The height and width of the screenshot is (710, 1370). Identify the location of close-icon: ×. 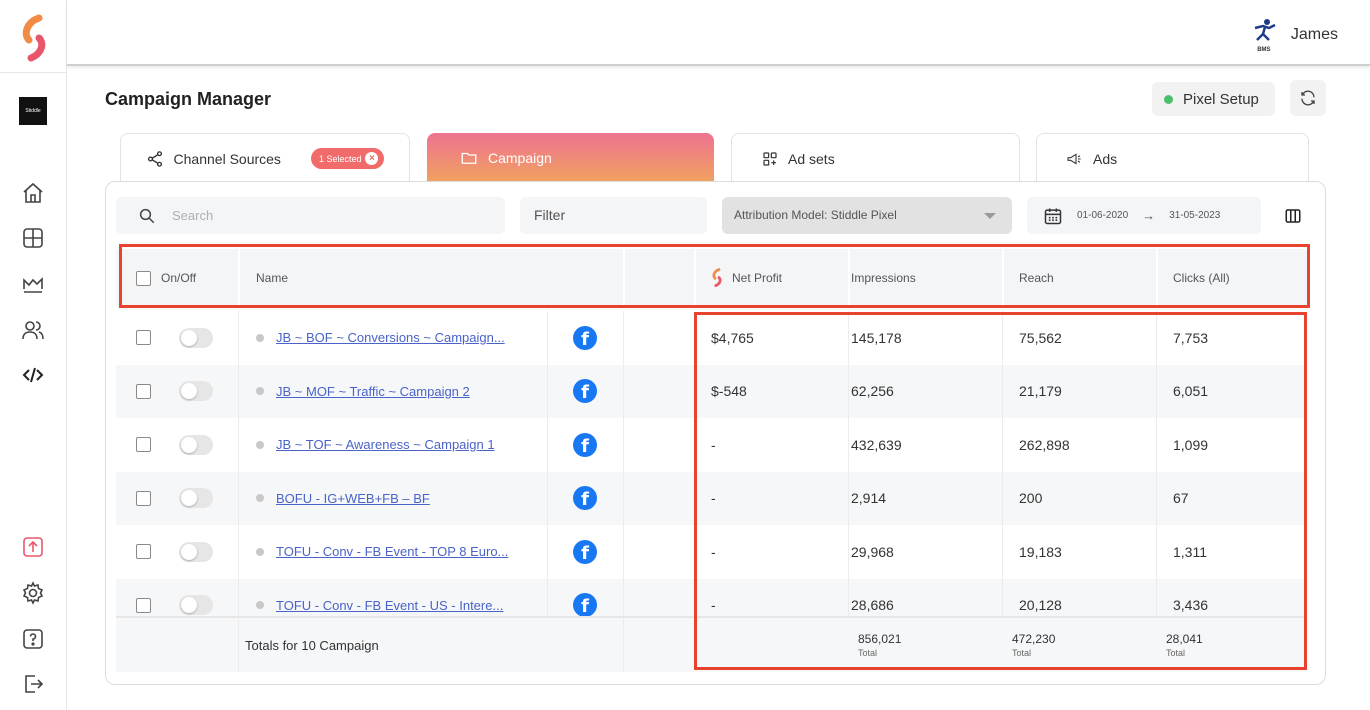
(372, 158).